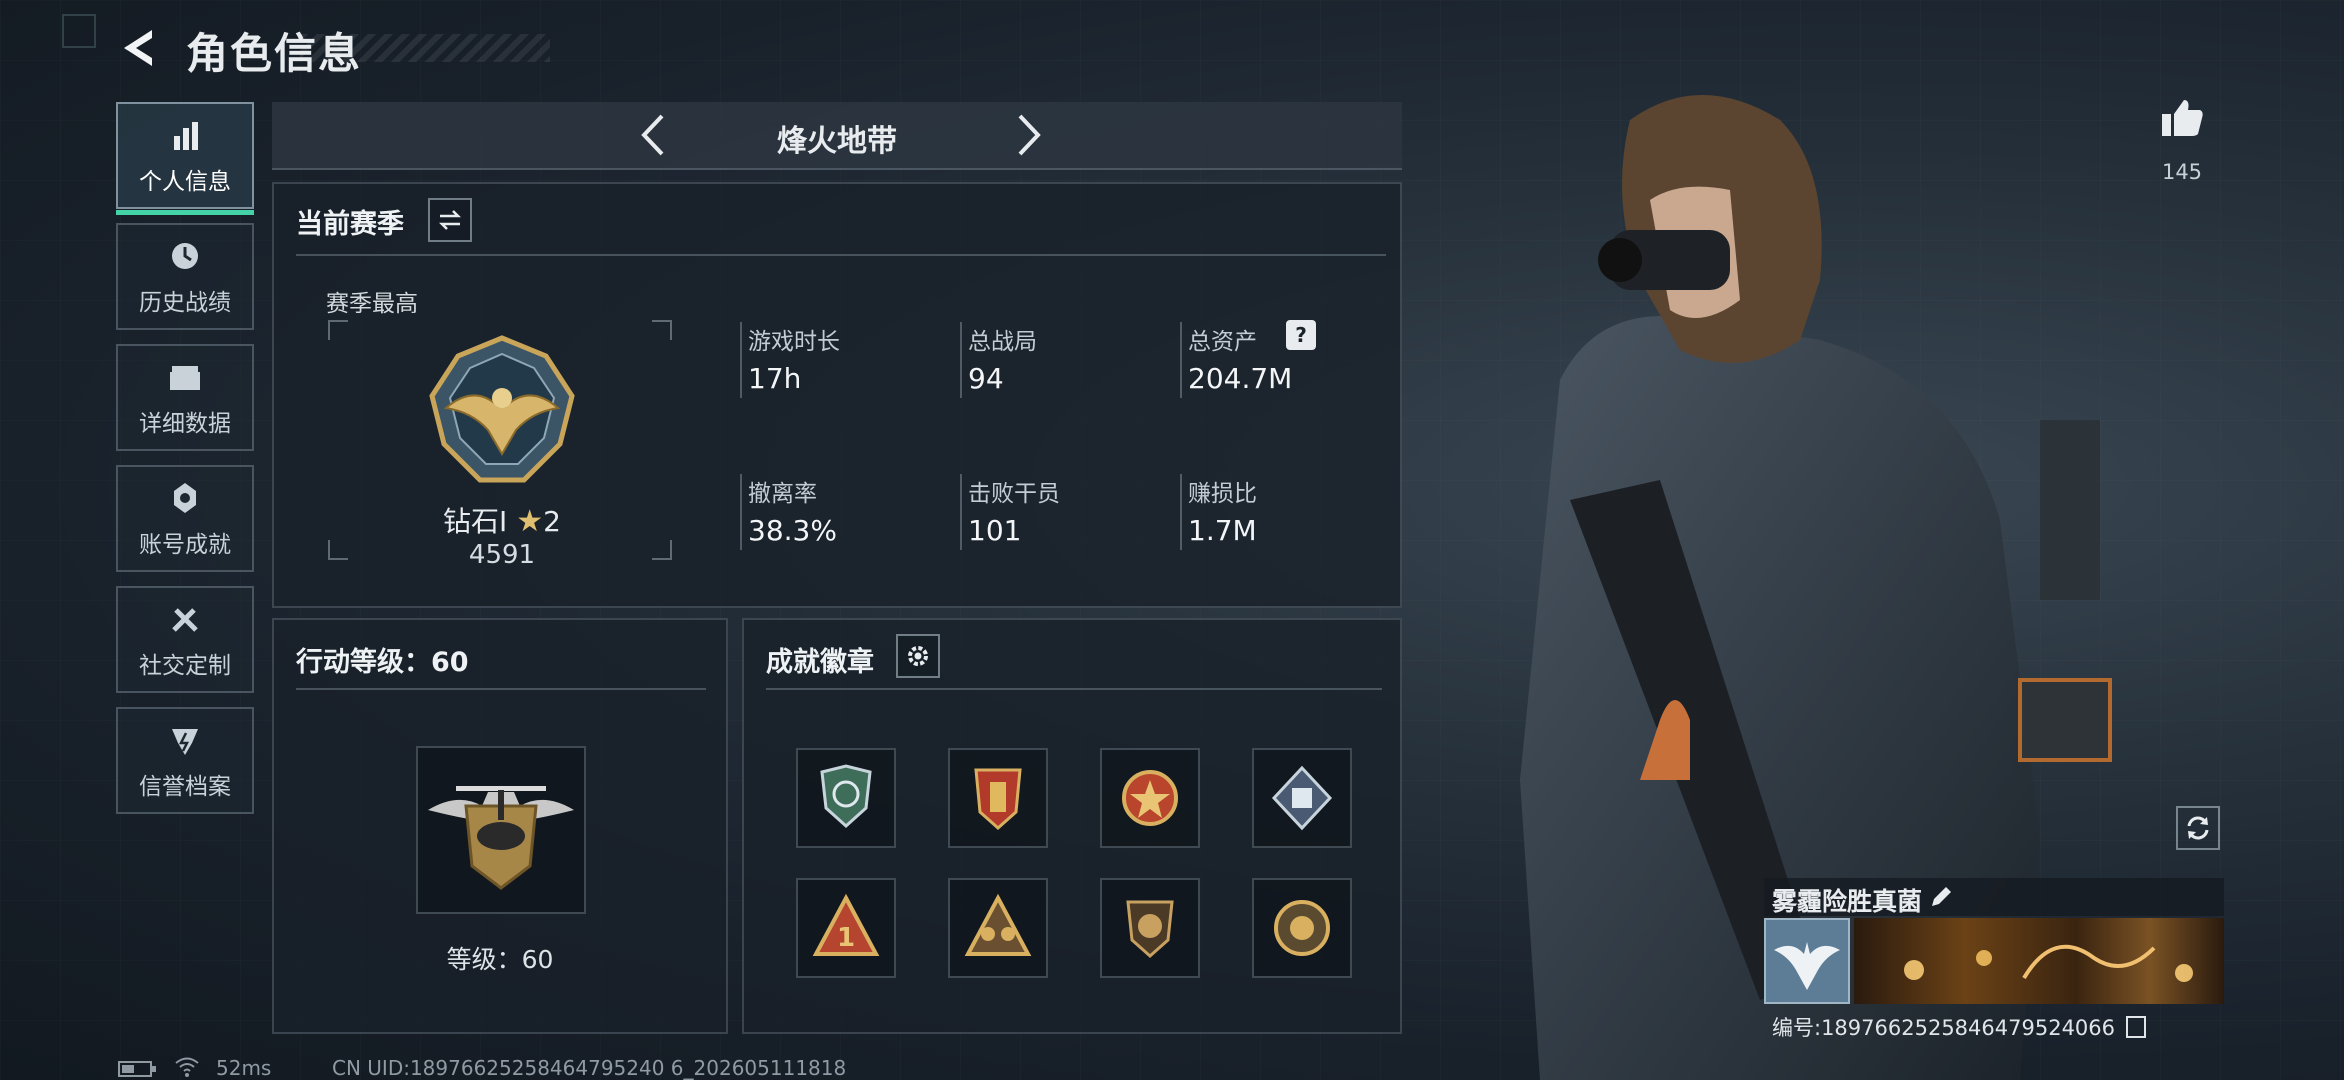 Image resolution: width=2344 pixels, height=1080 pixels. I want to click on sidebar-item-3: 账号成就, so click(185, 518).